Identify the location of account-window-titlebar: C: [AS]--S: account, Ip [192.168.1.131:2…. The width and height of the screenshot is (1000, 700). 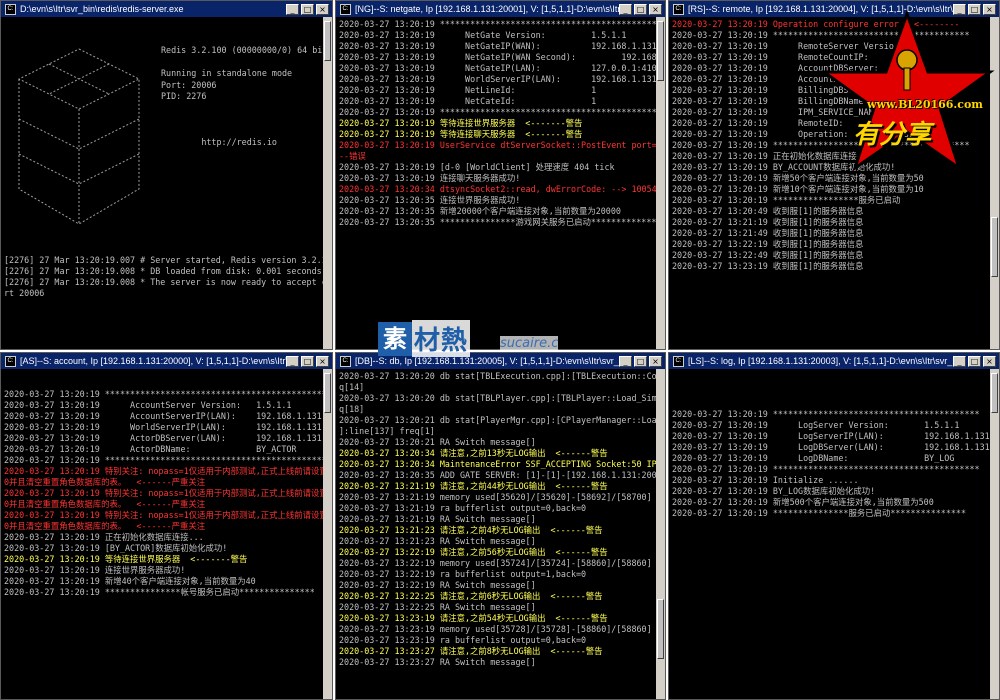
(166, 361).